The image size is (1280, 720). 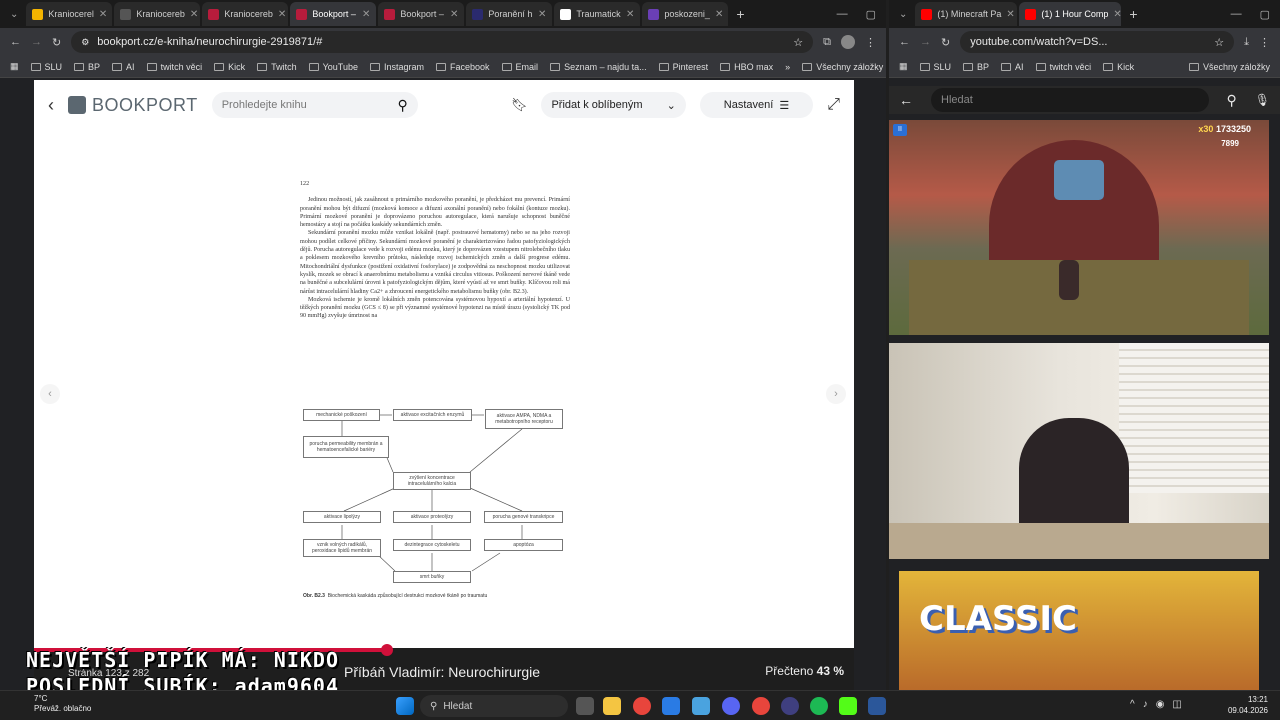 I want to click on address-bar: youtube.com/watch?v=DS... ☆, so click(x=1097, y=42).